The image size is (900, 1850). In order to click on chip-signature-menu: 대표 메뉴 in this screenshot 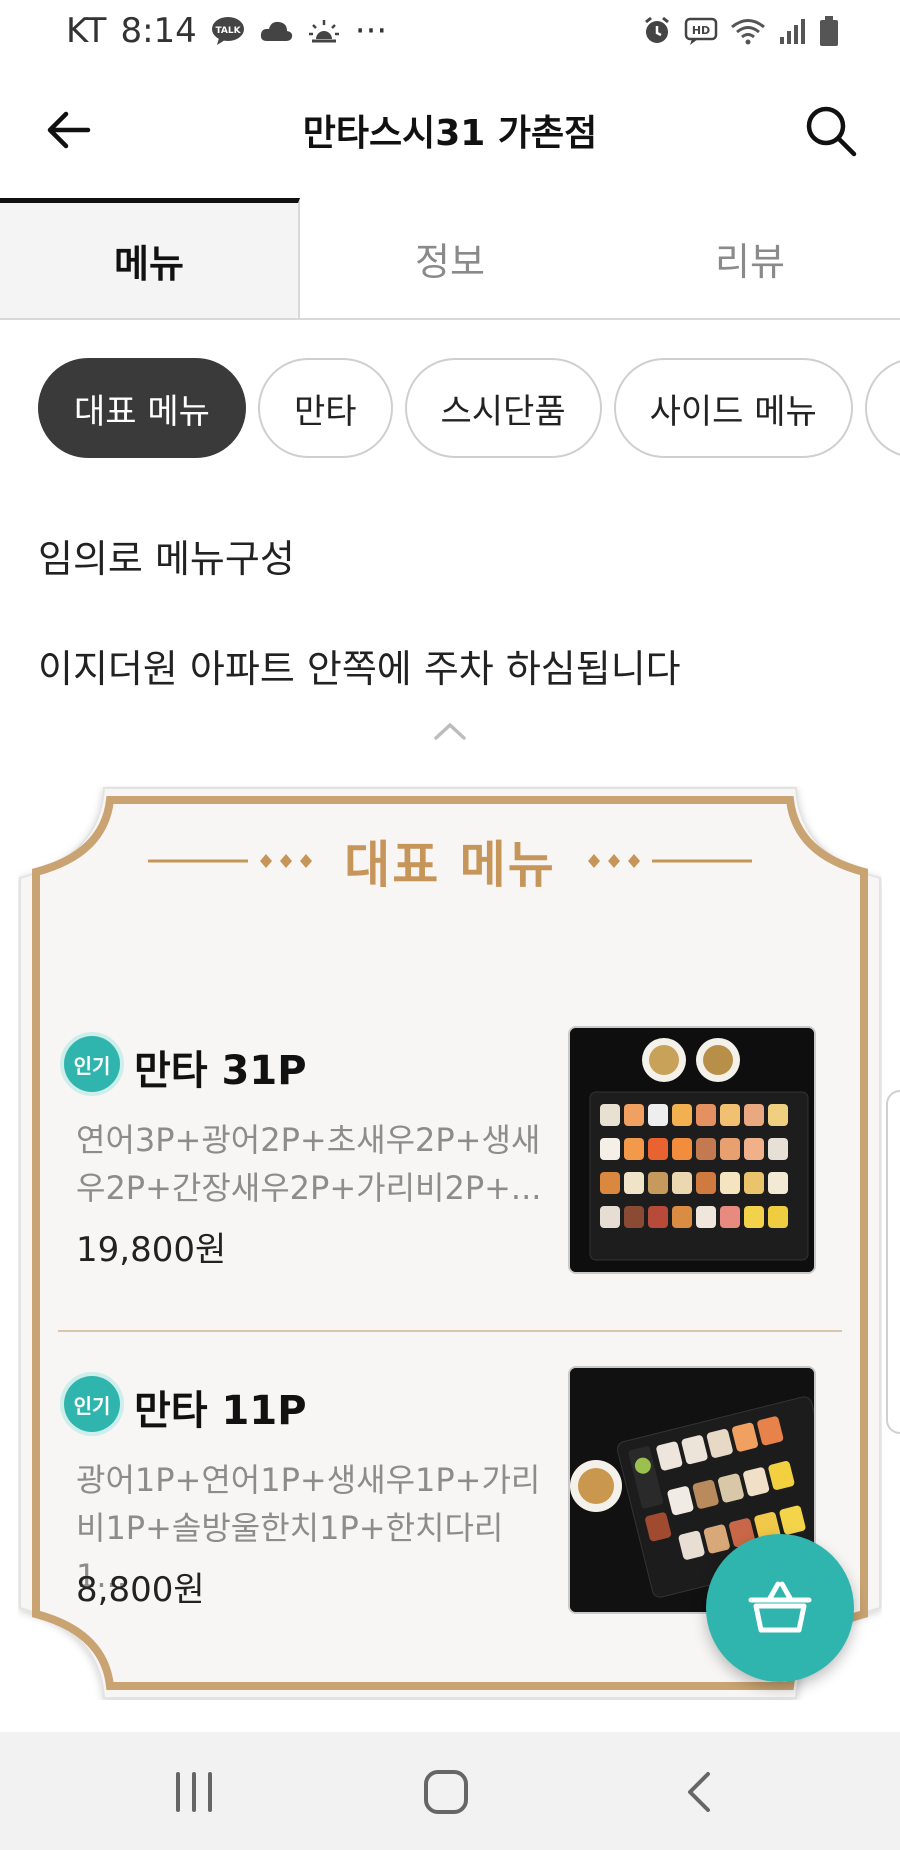, I will do `click(142, 408)`.